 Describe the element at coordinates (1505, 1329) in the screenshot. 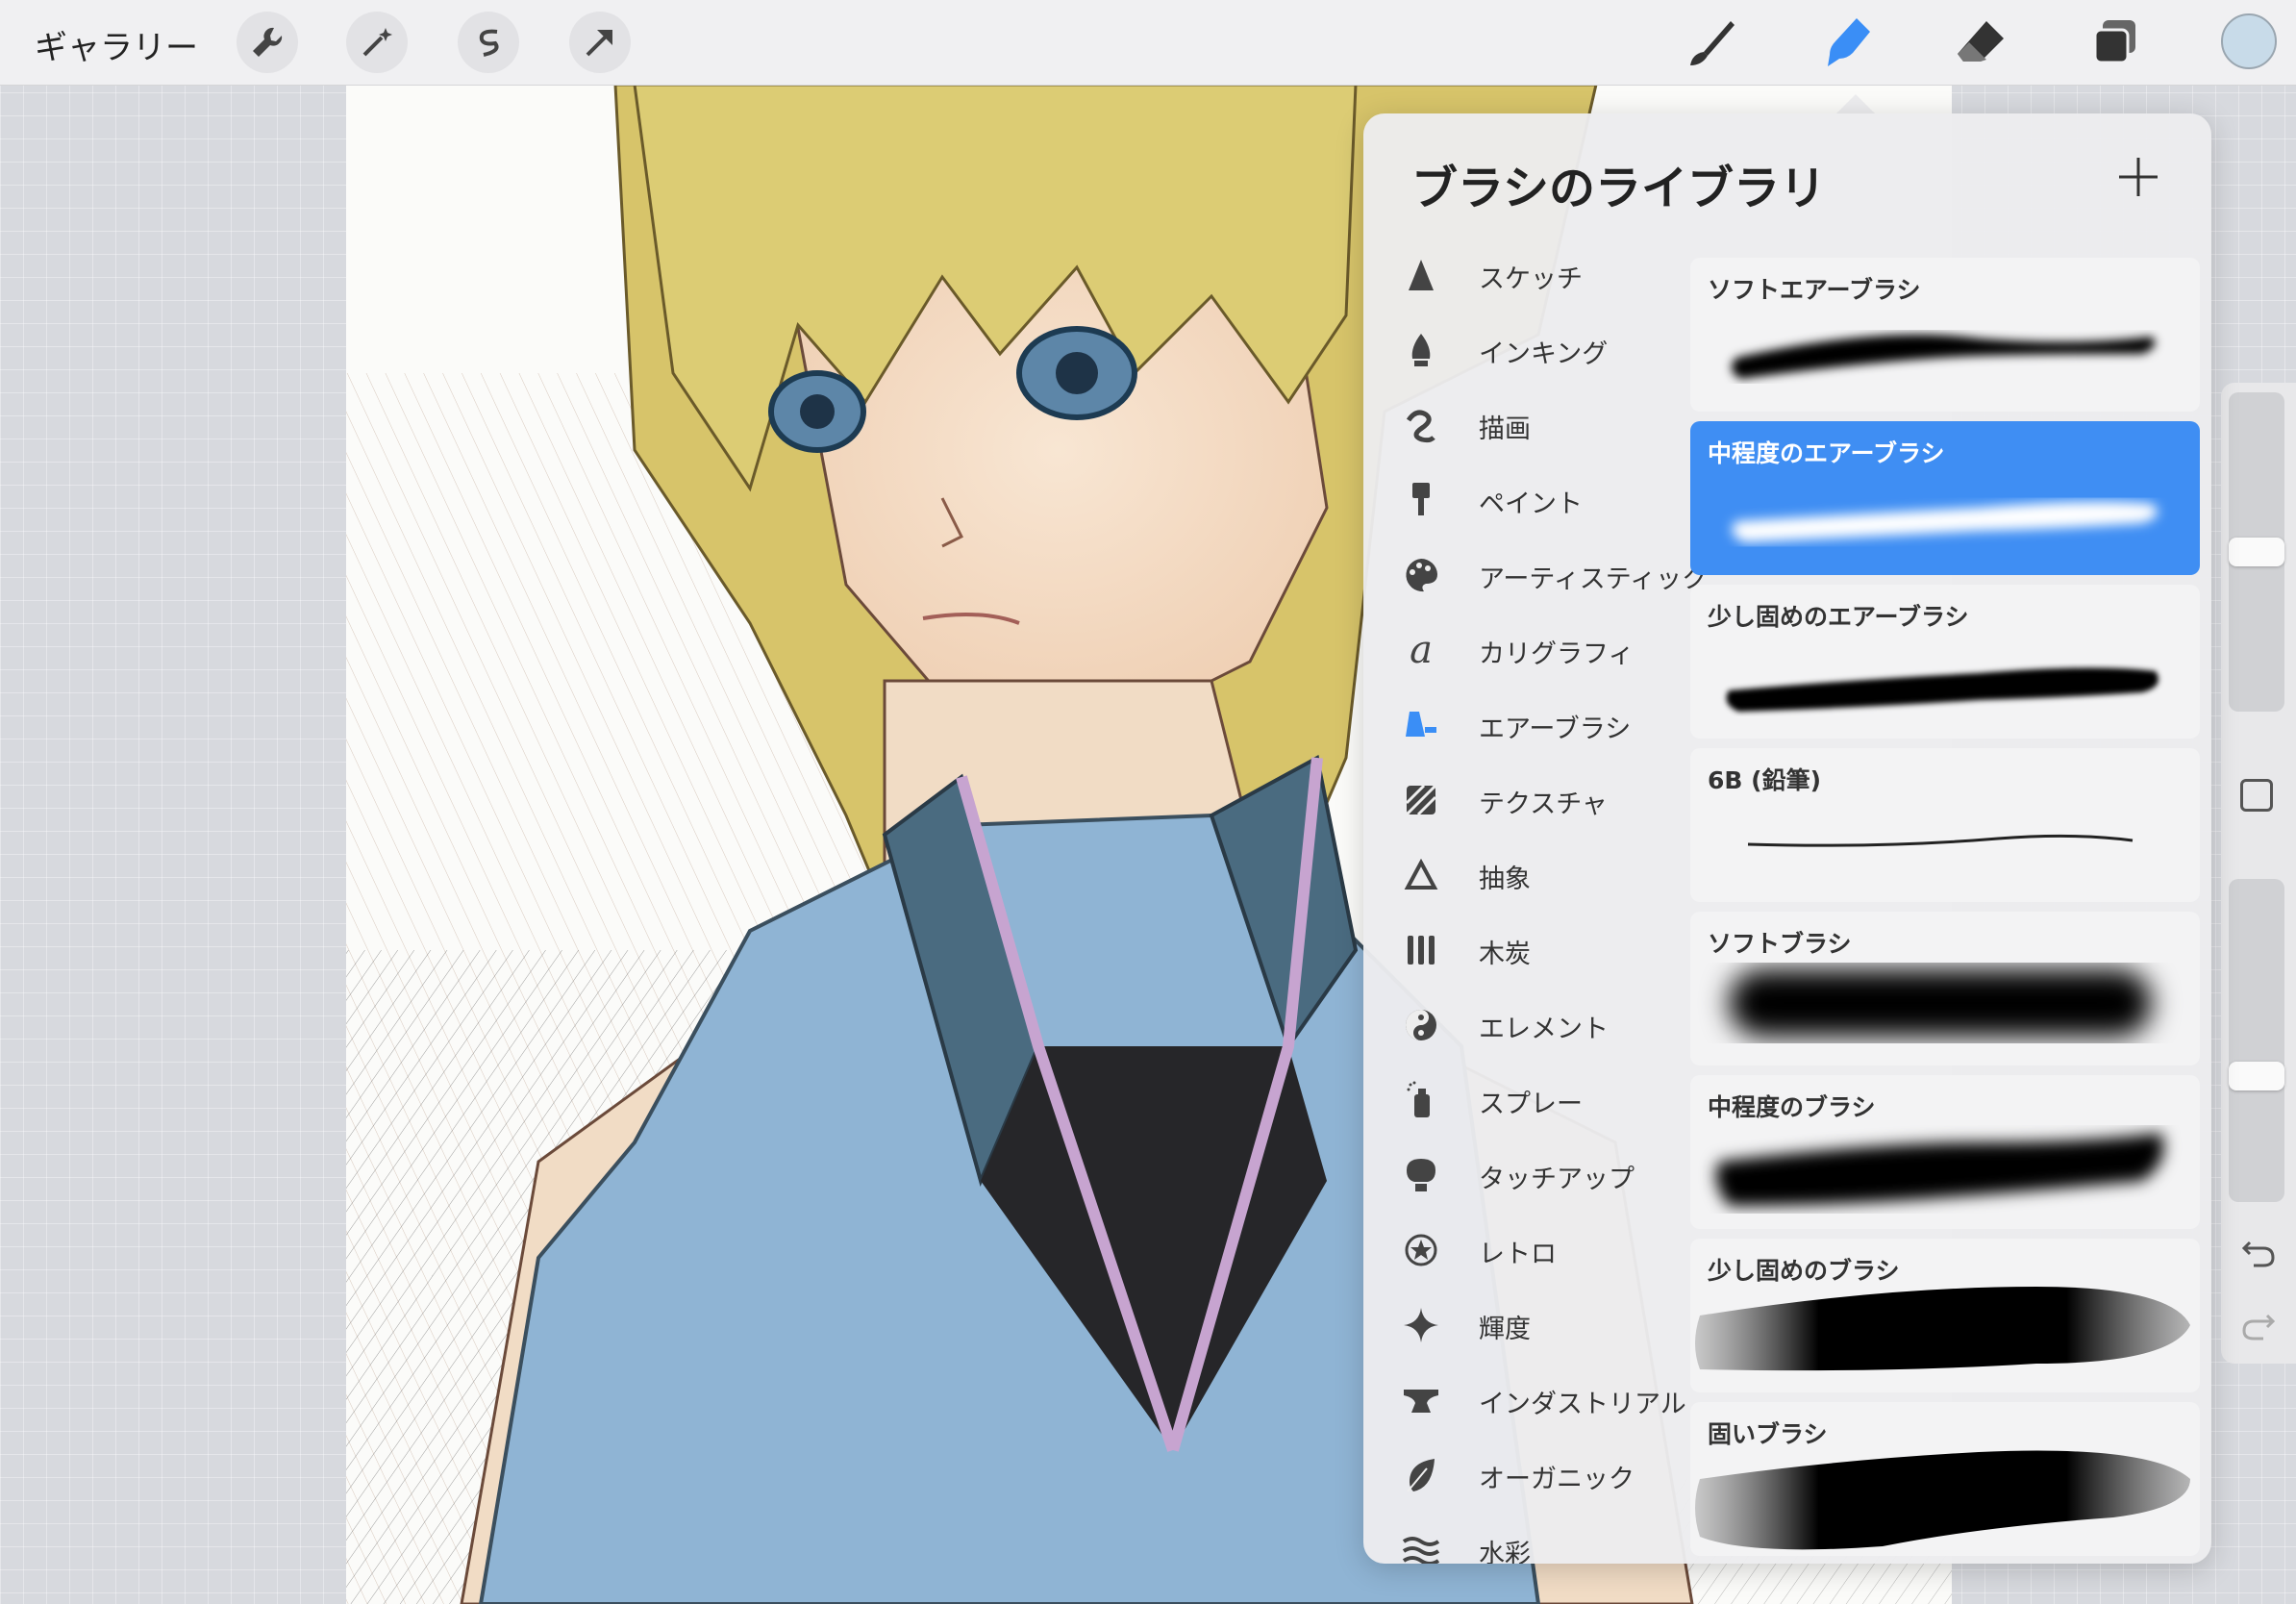

I see `category-label: 輝度` at that location.